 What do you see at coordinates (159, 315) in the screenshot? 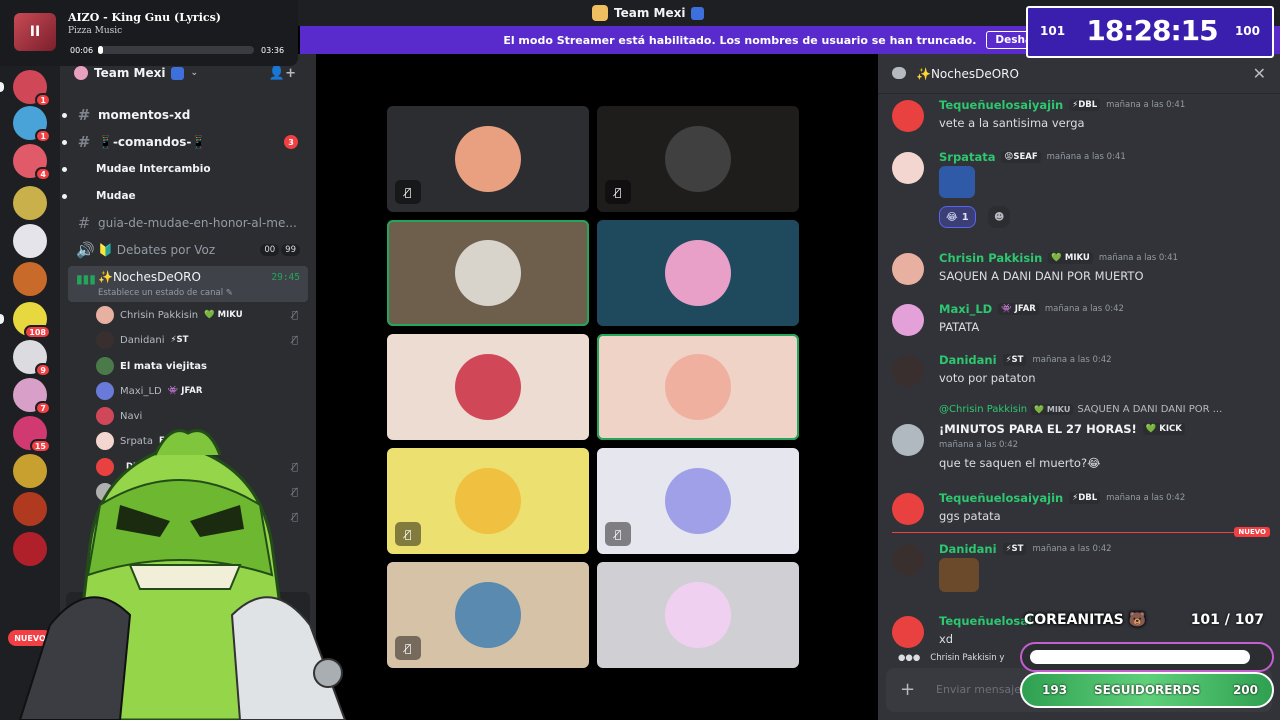
I see `member-name: Chrisin Pakkisin` at bounding box center [159, 315].